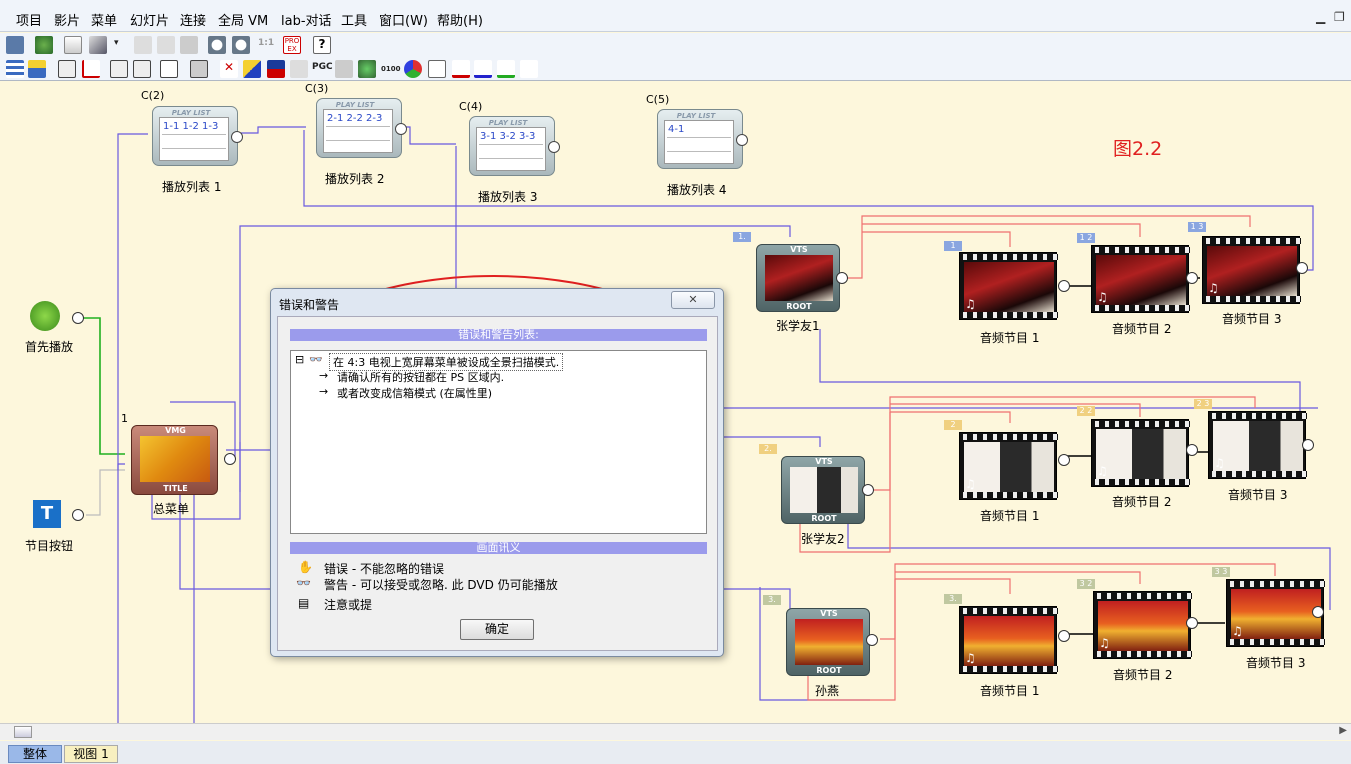 Image resolution: width=1351 pixels, height=764 pixels. Describe the element at coordinates (44, 45) in the screenshot. I see `burn-icon` at that location.